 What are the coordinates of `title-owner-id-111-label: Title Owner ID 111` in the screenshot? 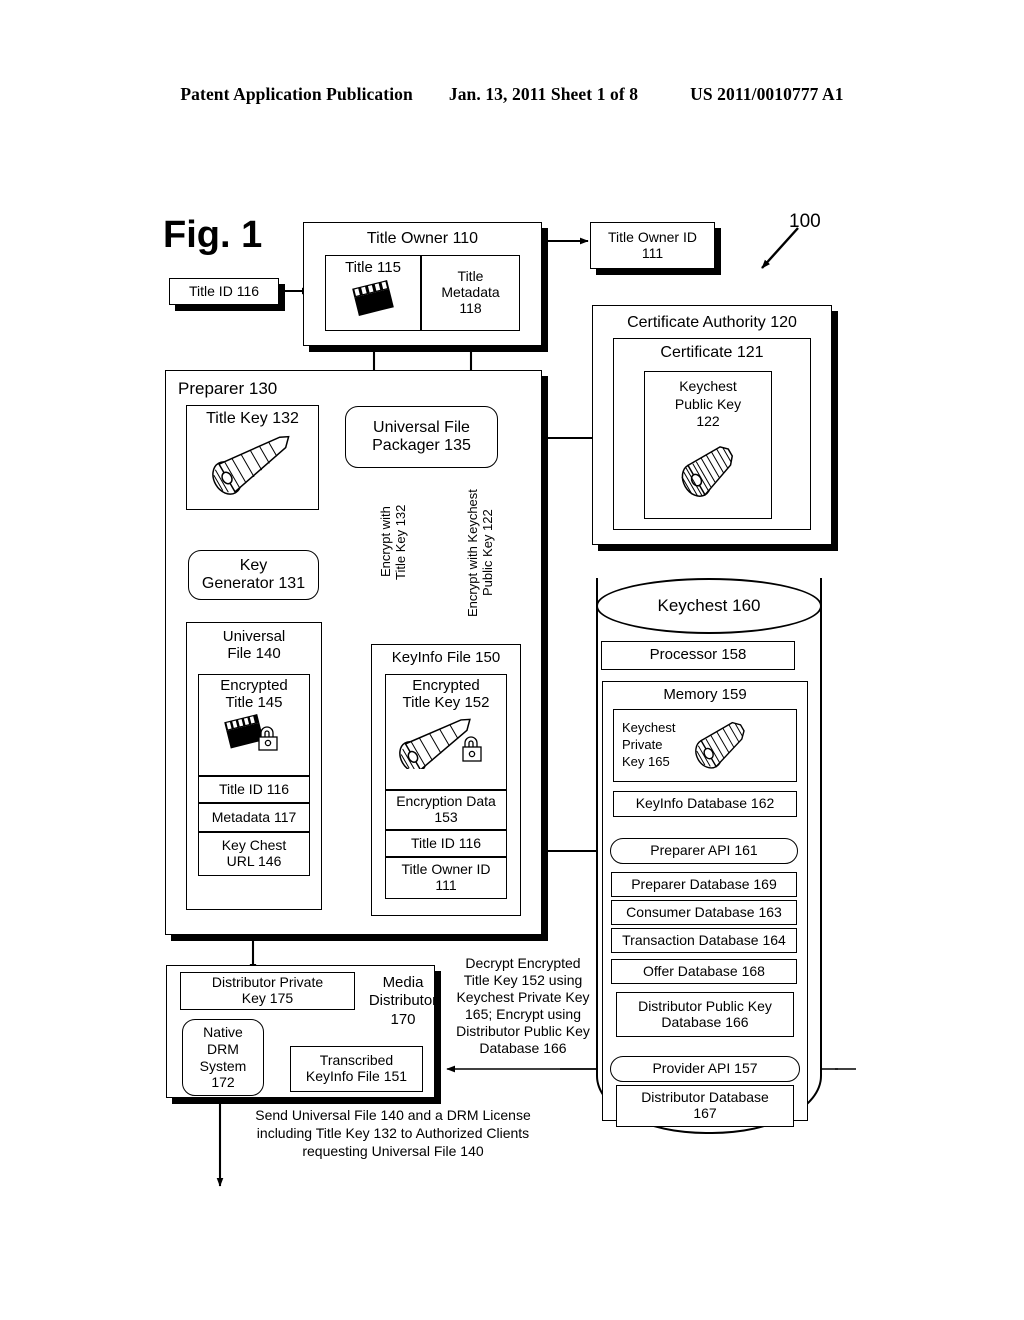 It's located at (652, 244).